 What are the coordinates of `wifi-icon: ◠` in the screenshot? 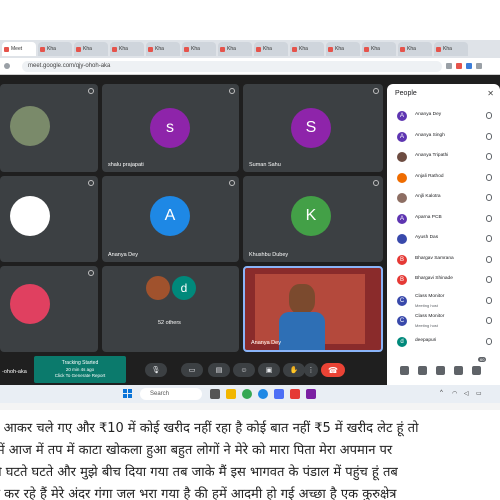 It's located at (454, 393).